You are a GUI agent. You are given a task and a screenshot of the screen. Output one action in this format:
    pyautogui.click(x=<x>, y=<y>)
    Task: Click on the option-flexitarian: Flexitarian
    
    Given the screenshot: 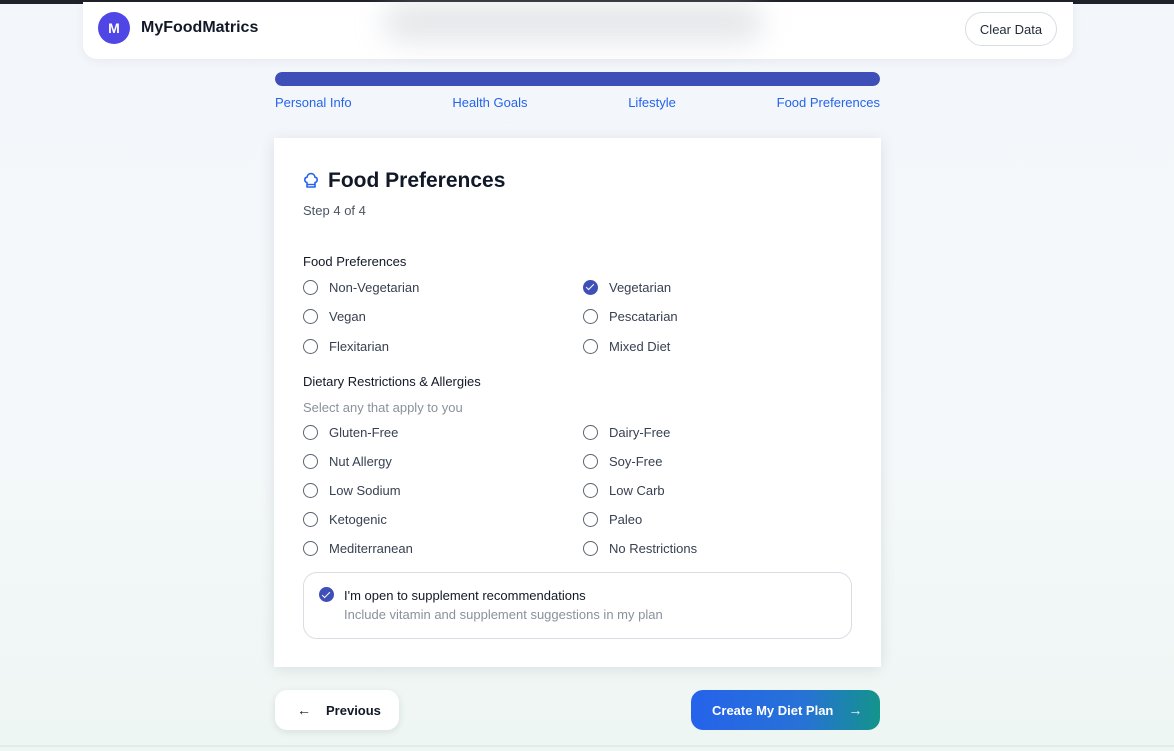 What is the action you would take?
    pyautogui.click(x=346, y=346)
    